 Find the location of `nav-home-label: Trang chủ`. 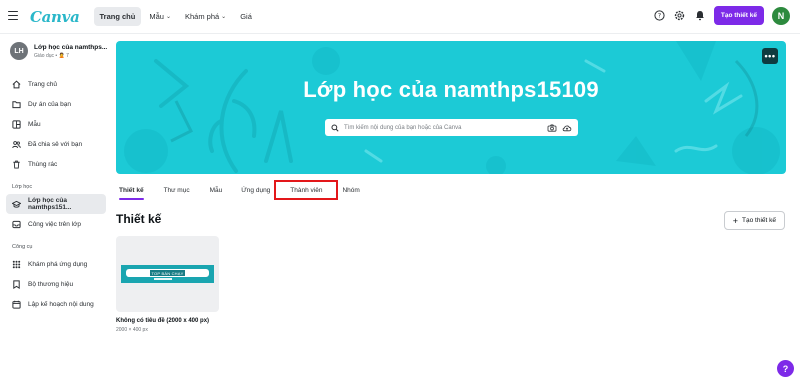

nav-home-label: Trang chủ is located at coordinates (117, 16).